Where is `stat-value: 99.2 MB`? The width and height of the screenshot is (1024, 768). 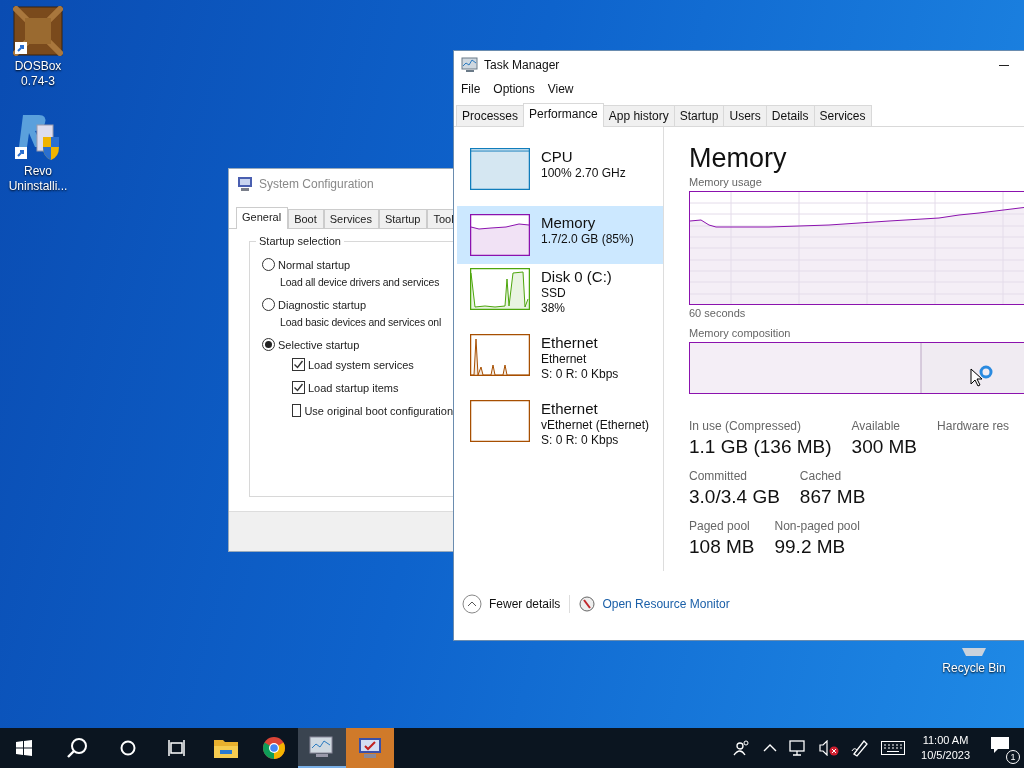
stat-value: 99.2 MB is located at coordinates (810, 547).